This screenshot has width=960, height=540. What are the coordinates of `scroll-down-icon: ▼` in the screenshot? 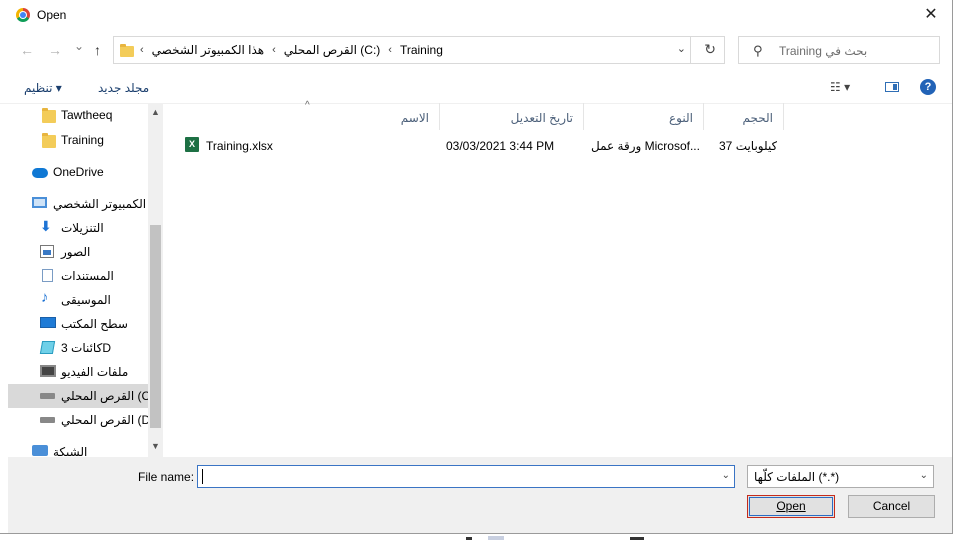 It's located at (155, 446).